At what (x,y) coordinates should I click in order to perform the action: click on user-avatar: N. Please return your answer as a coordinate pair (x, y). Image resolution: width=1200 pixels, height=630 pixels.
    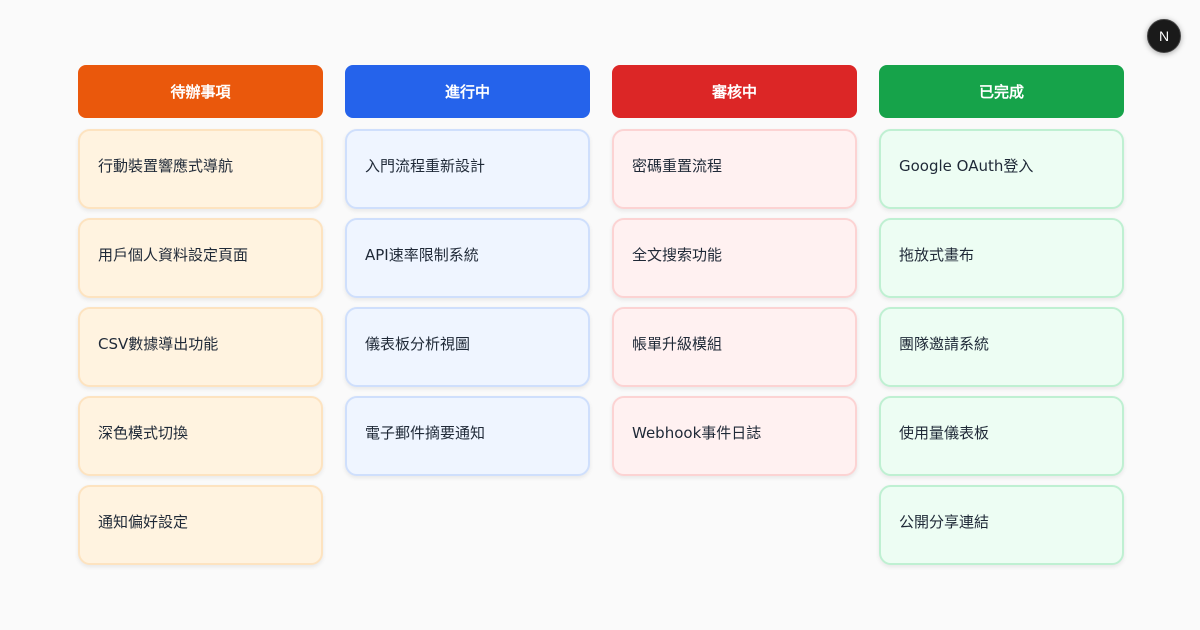
    Looking at the image, I should click on (1164, 36).